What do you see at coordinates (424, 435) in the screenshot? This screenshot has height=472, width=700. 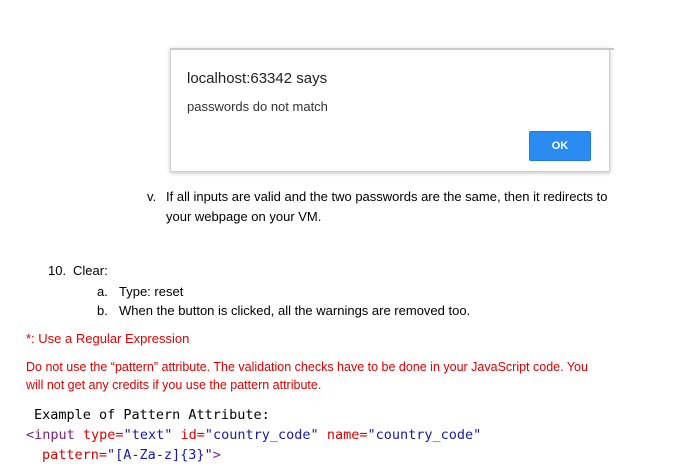 I see `code-name-value: "country_code"` at bounding box center [424, 435].